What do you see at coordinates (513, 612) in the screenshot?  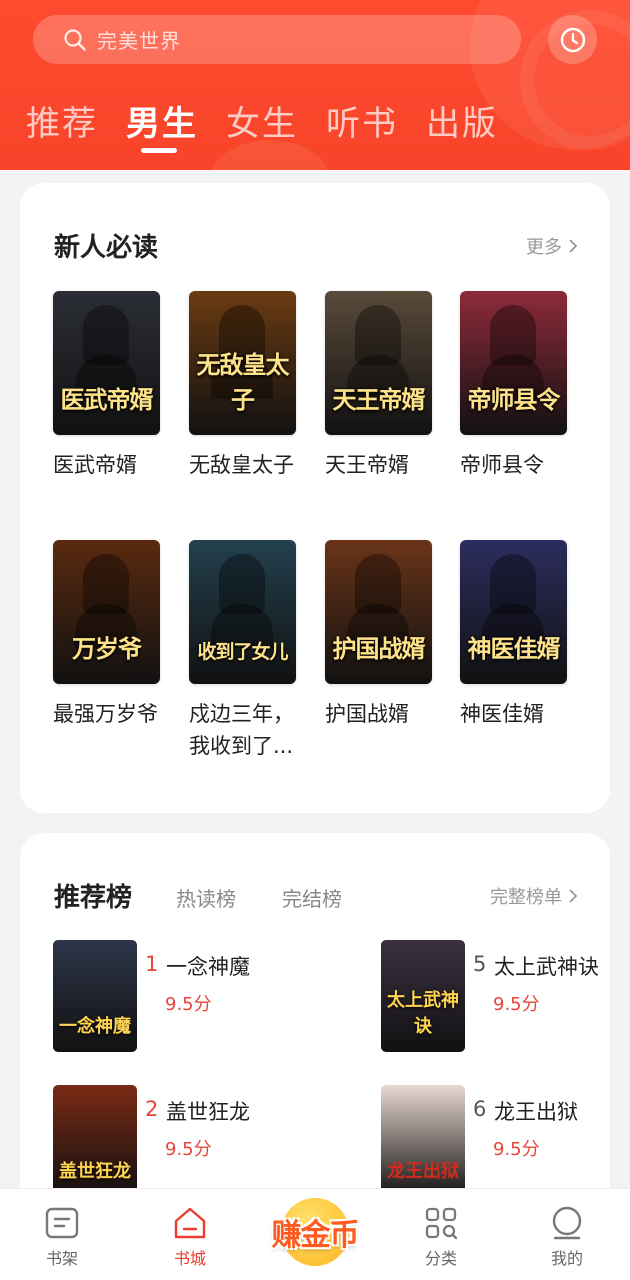 I see `book-cover: 神医佳婿` at bounding box center [513, 612].